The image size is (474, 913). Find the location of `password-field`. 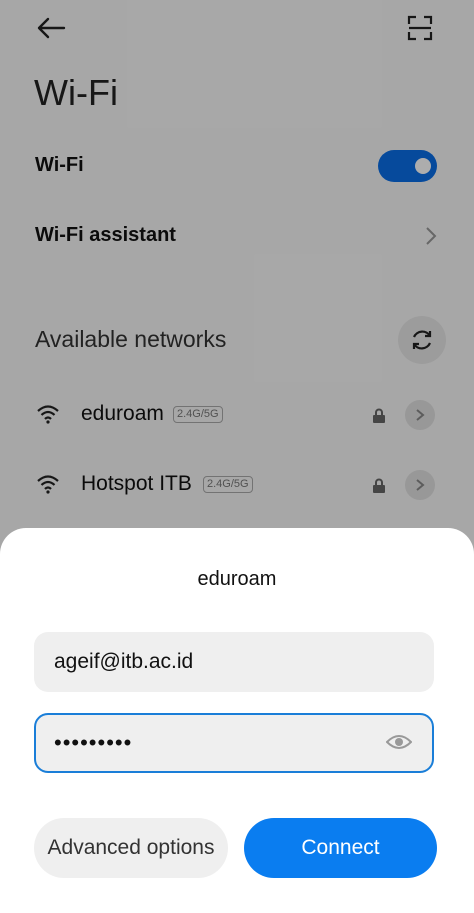

password-field is located at coordinates (234, 743).